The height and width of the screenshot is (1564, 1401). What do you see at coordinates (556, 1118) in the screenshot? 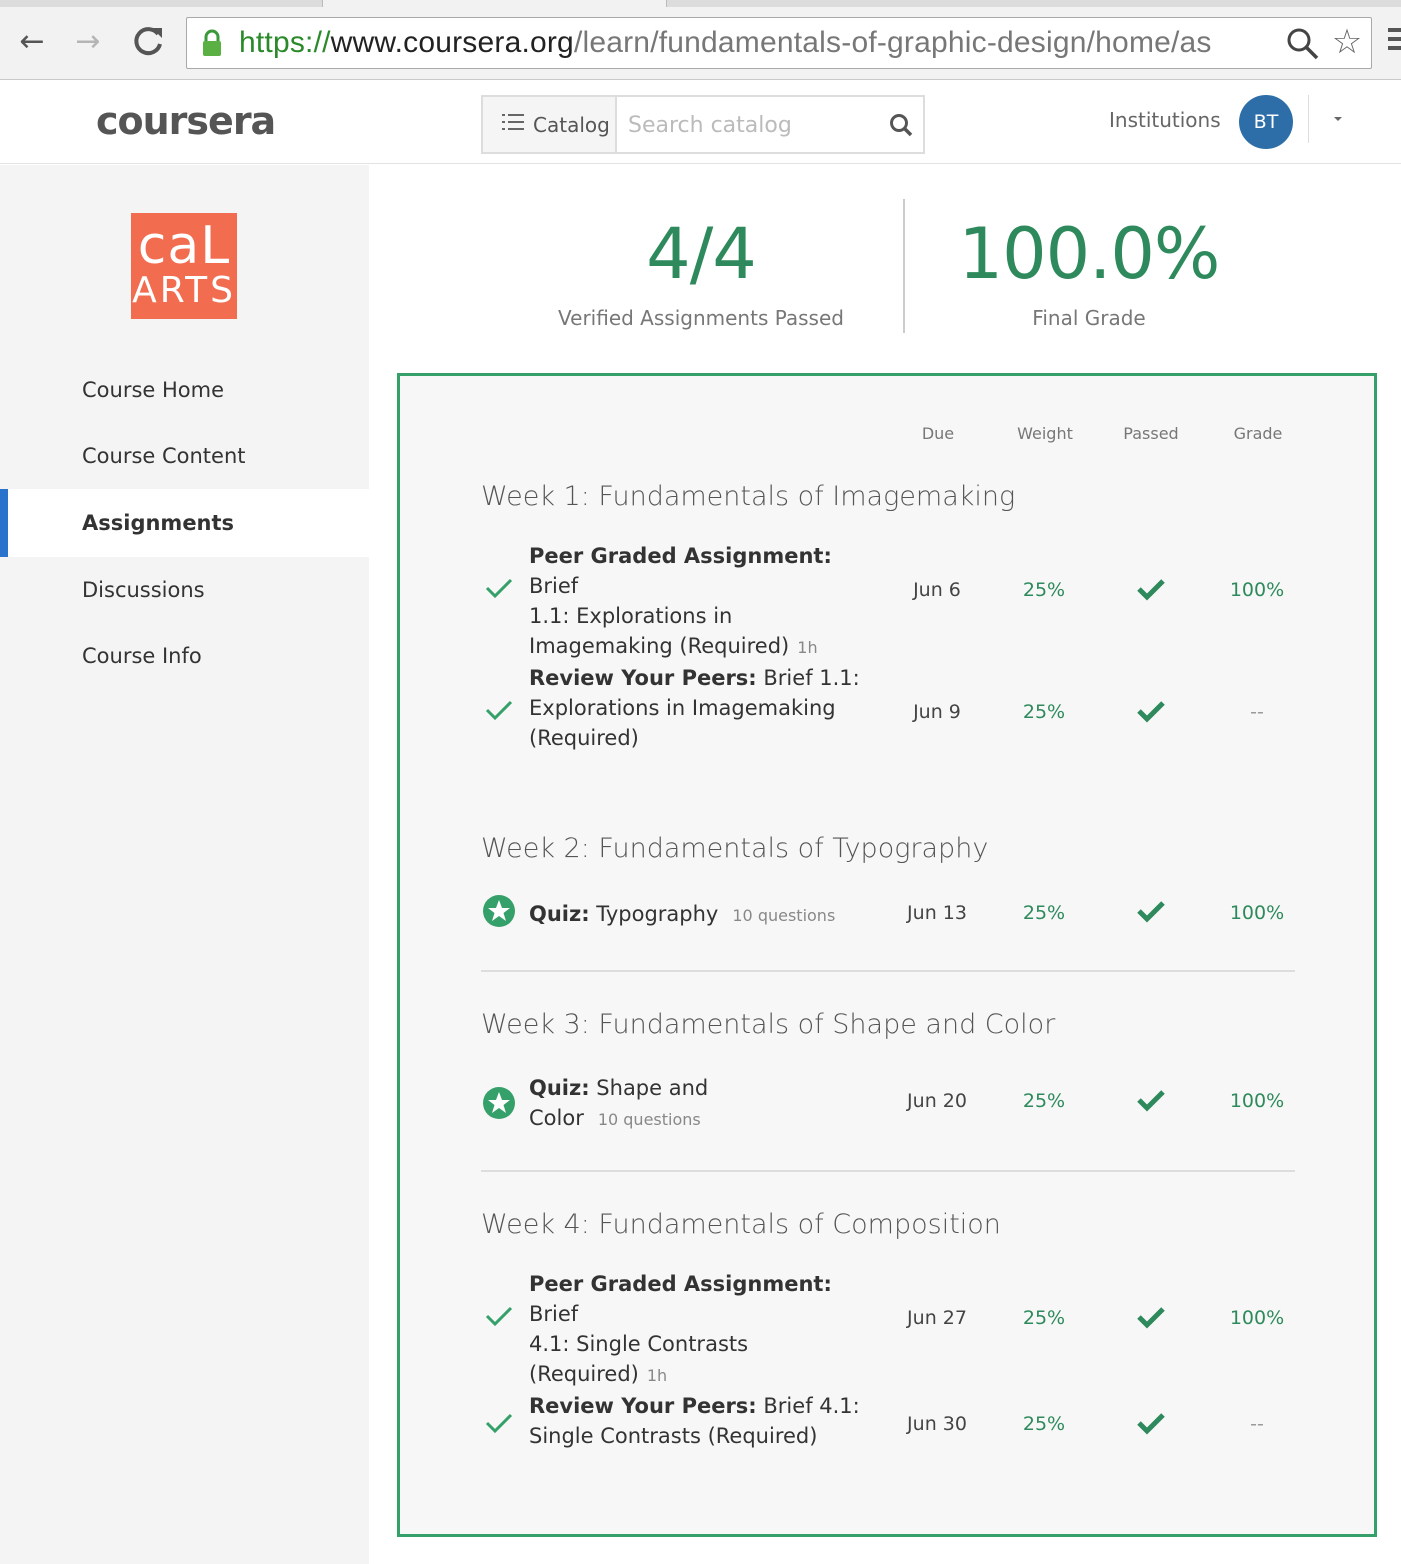
I see `assignment-name-rest: Color` at bounding box center [556, 1118].